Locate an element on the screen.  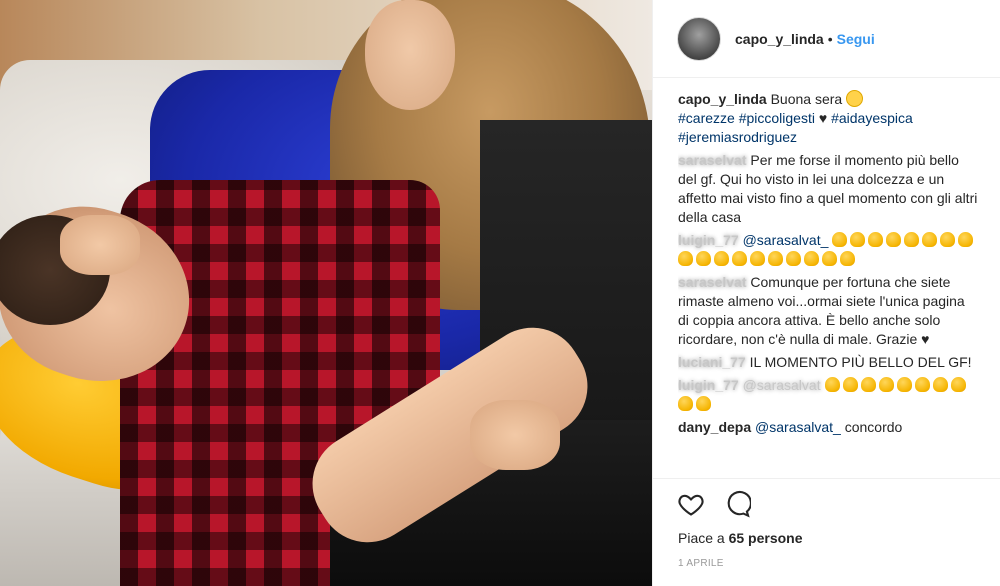
action-bar is located at coordinates (714, 504).